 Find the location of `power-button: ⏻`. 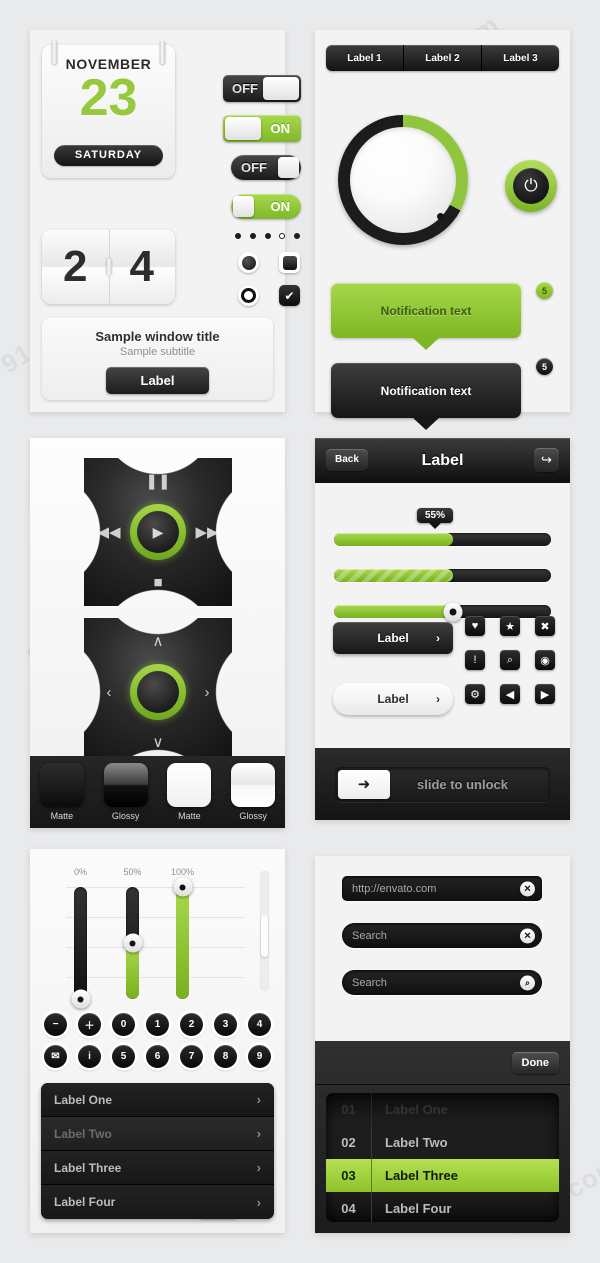

power-button: ⏻ is located at coordinates (531, 186).